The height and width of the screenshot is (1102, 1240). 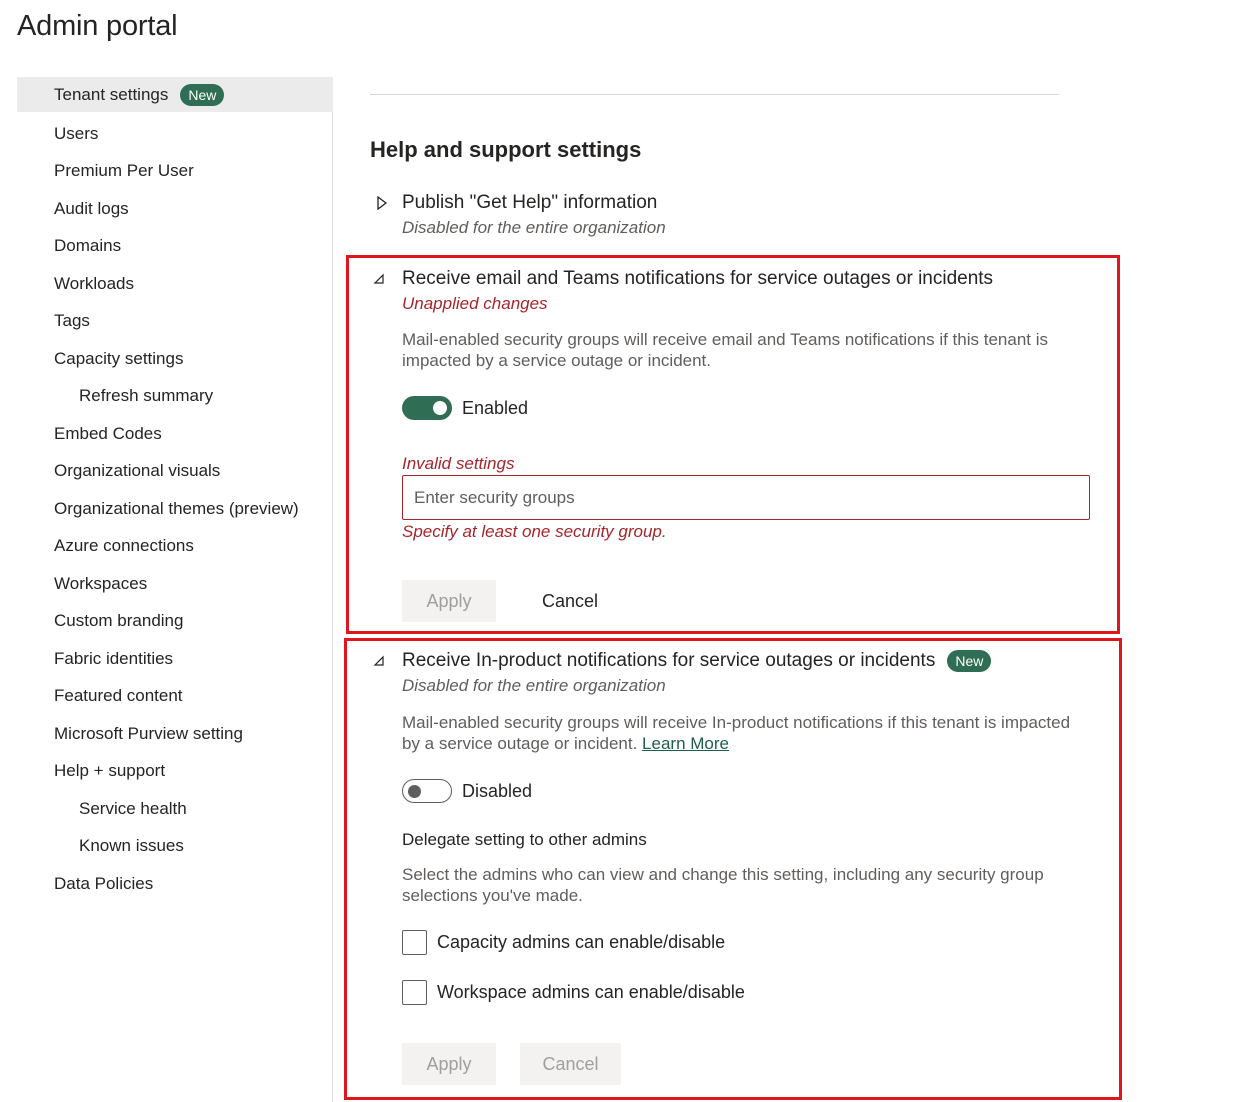 What do you see at coordinates (148, 733) in the screenshot?
I see `sidebar-item-label: Microsoft Purview setting` at bounding box center [148, 733].